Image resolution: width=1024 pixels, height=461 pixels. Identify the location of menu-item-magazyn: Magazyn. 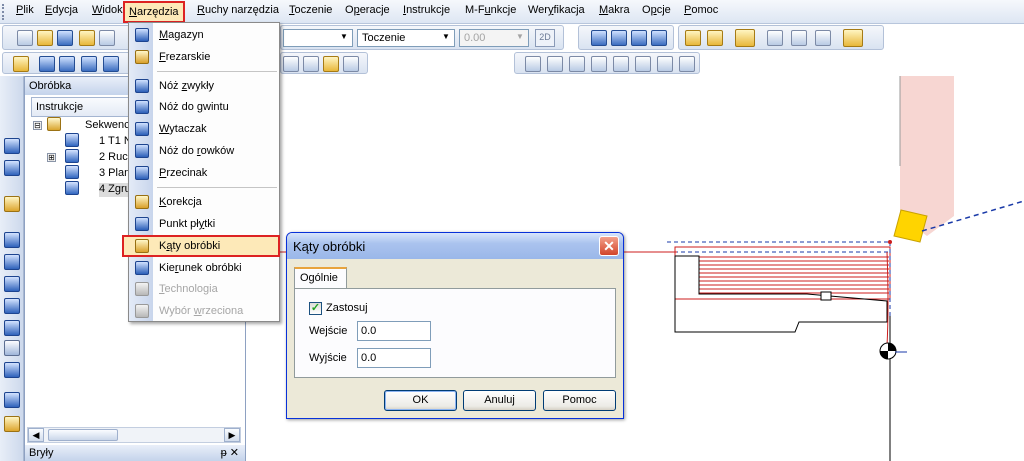
(204, 35).